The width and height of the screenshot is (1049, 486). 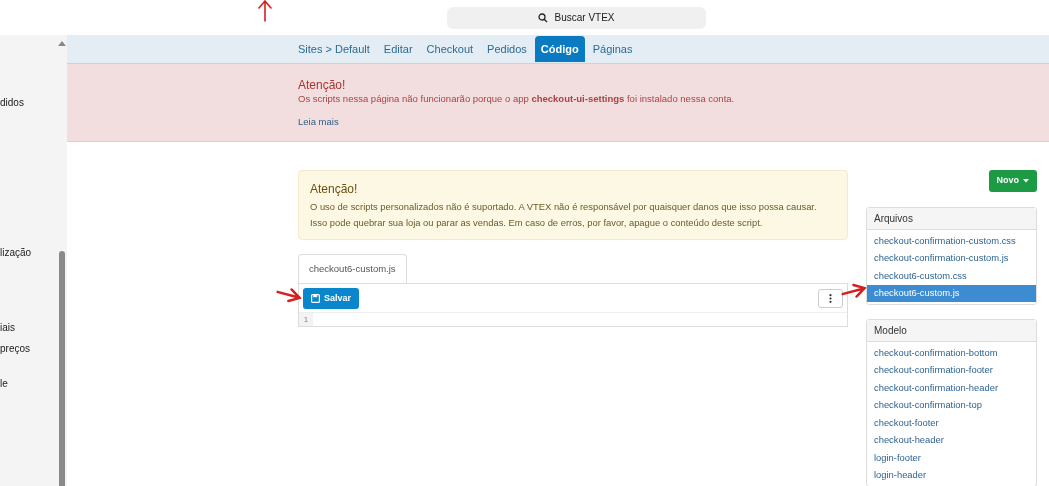 I want to click on file-item: checkout6-custom.css, so click(x=951, y=276).